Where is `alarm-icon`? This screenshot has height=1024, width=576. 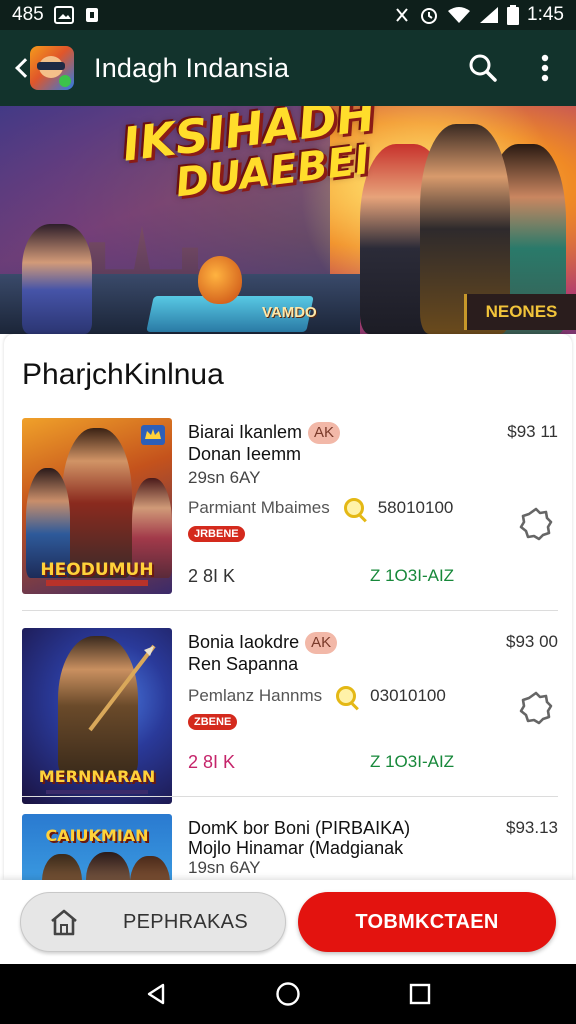
alarm-icon is located at coordinates (429, 15).